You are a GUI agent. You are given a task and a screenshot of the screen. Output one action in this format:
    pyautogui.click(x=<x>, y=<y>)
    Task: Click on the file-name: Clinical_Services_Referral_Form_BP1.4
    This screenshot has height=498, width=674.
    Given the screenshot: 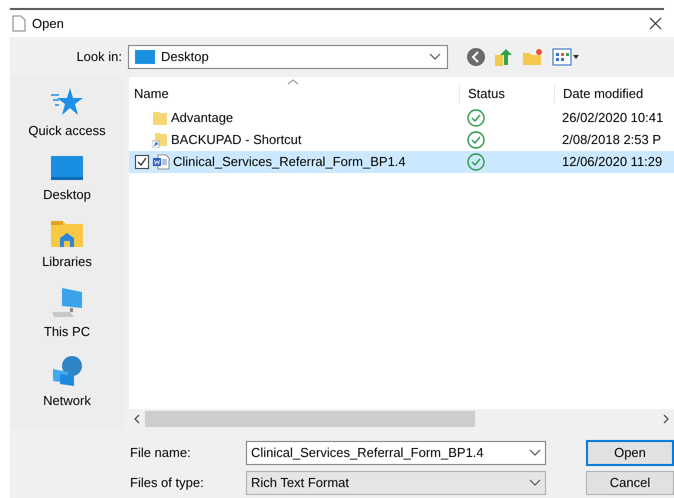 What is the action you would take?
    pyautogui.click(x=289, y=162)
    